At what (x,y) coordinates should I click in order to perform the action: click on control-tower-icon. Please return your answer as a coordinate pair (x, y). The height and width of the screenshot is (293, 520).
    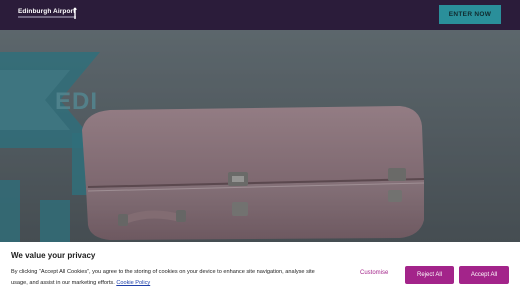
    Looking at the image, I should click on (75, 13).